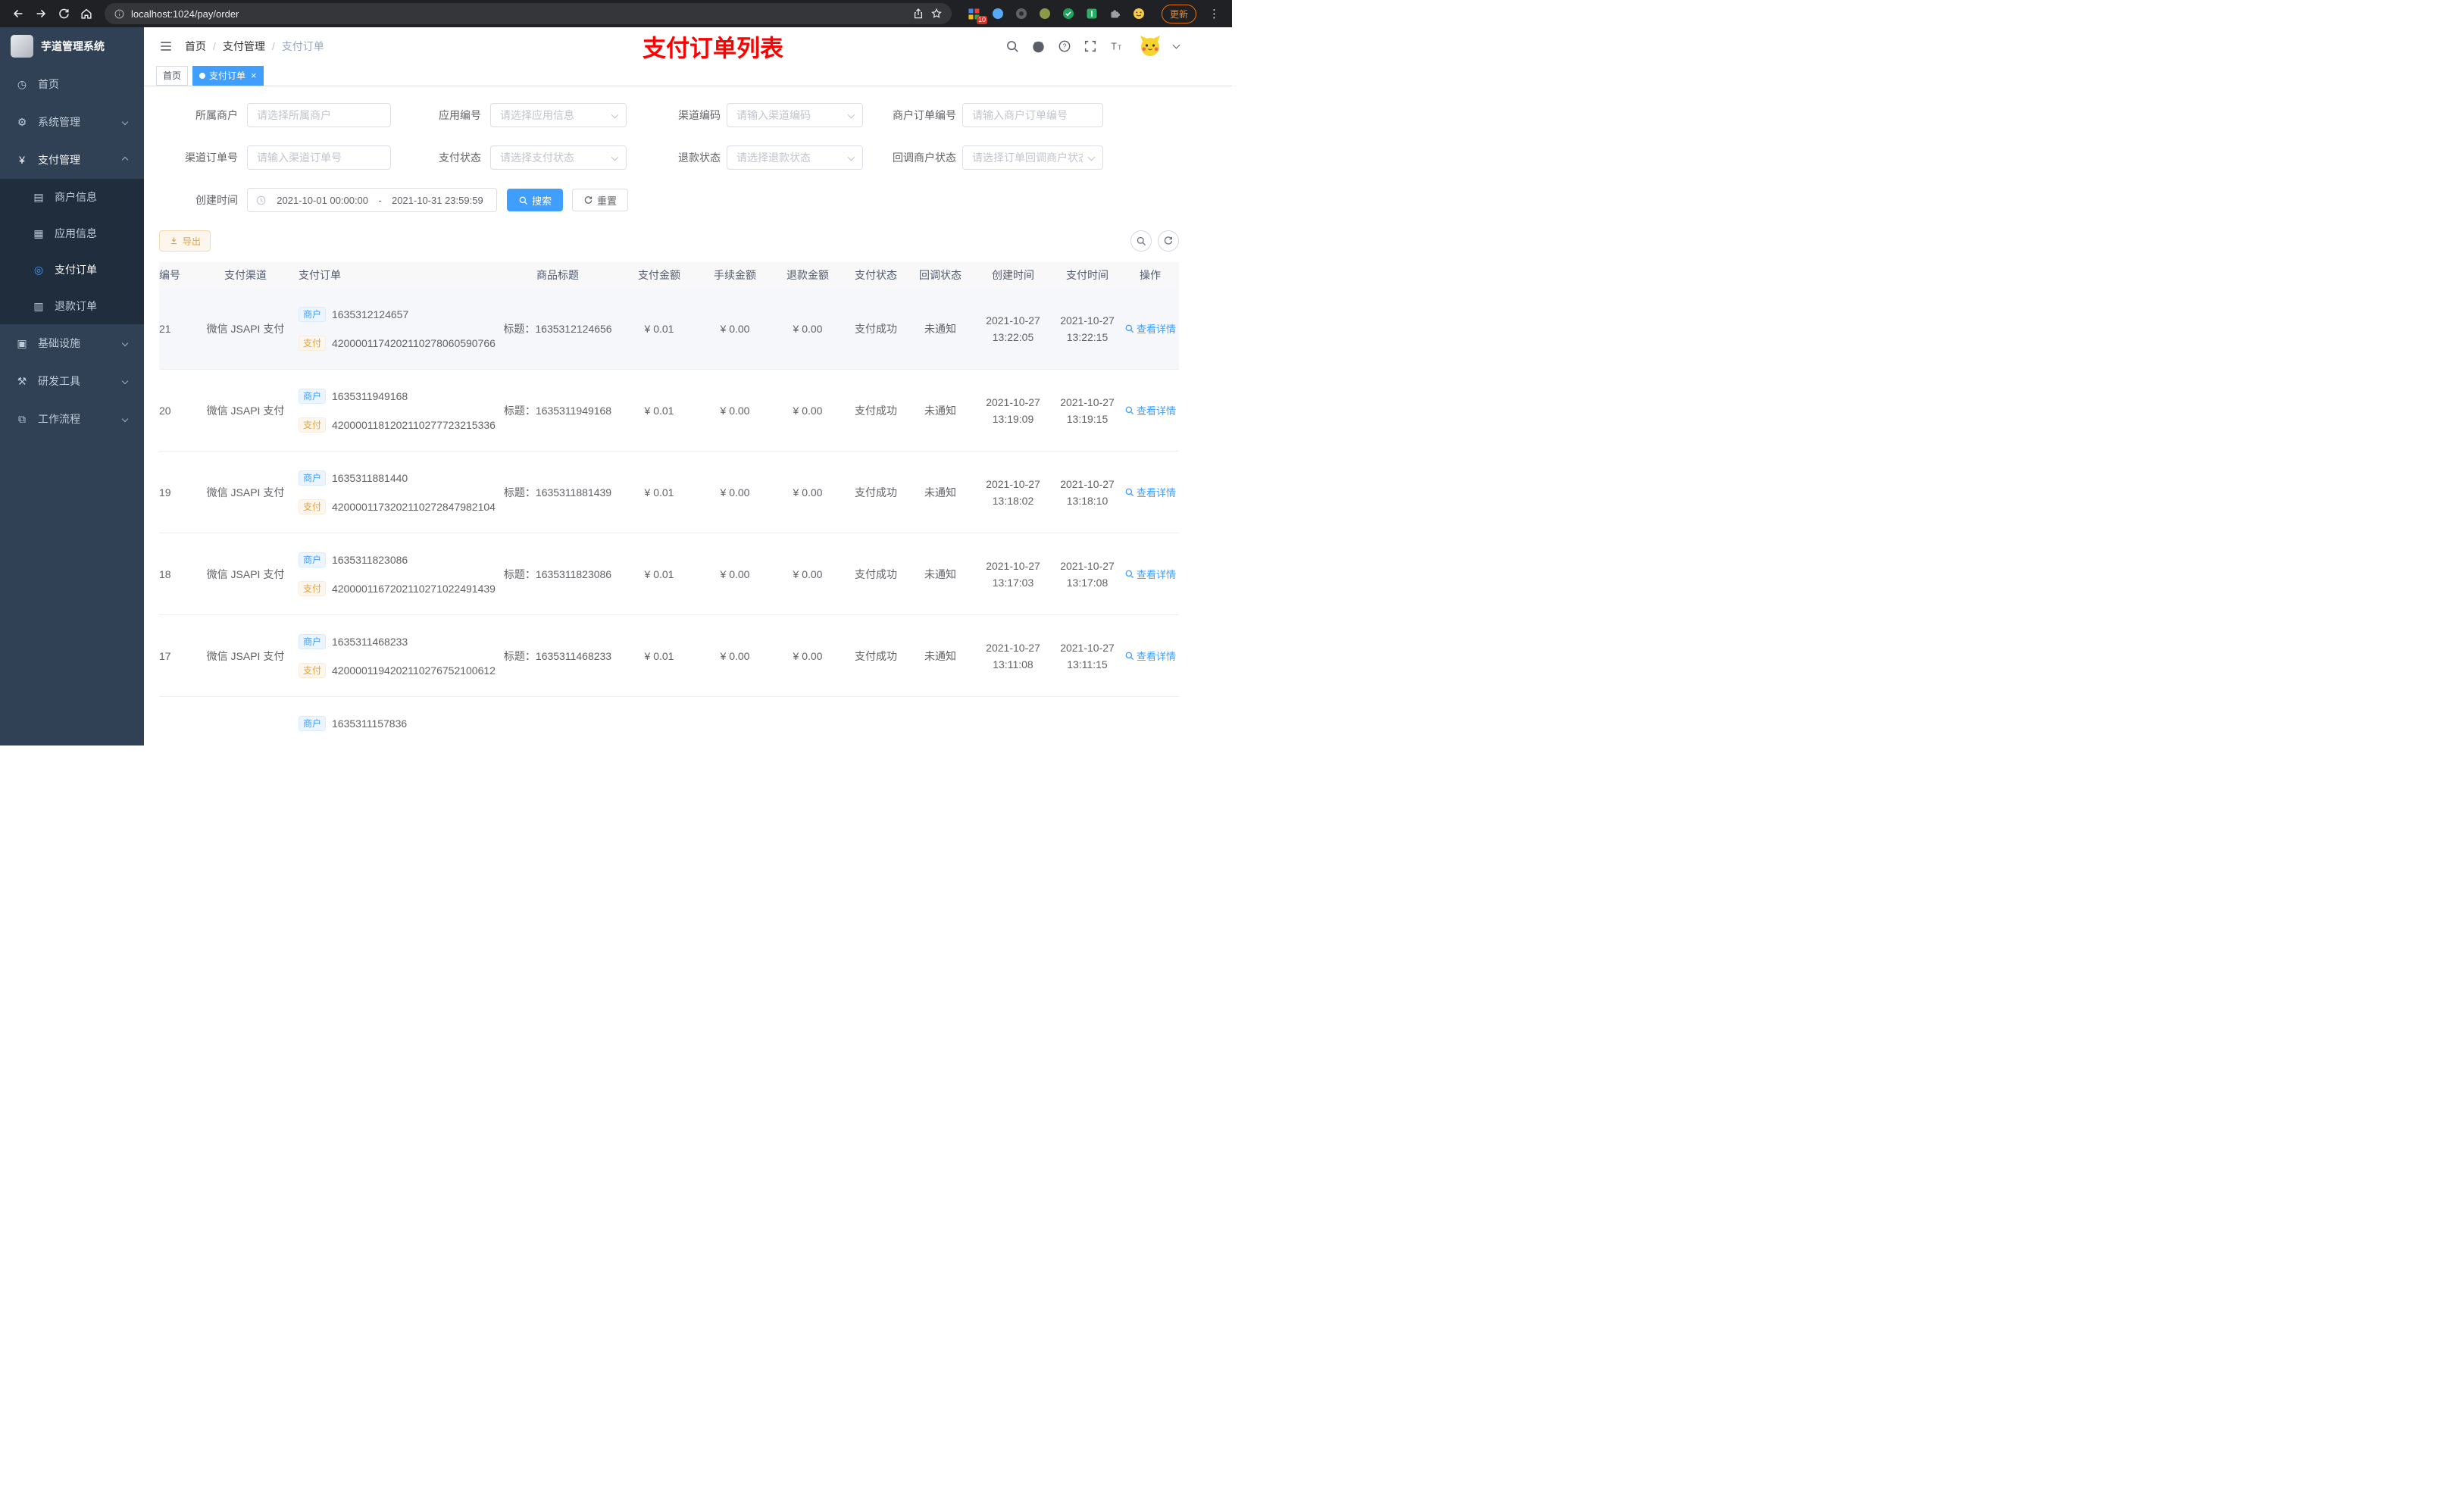  Describe the element at coordinates (175, 574) in the screenshot. I see `cell-id: 18` at that location.